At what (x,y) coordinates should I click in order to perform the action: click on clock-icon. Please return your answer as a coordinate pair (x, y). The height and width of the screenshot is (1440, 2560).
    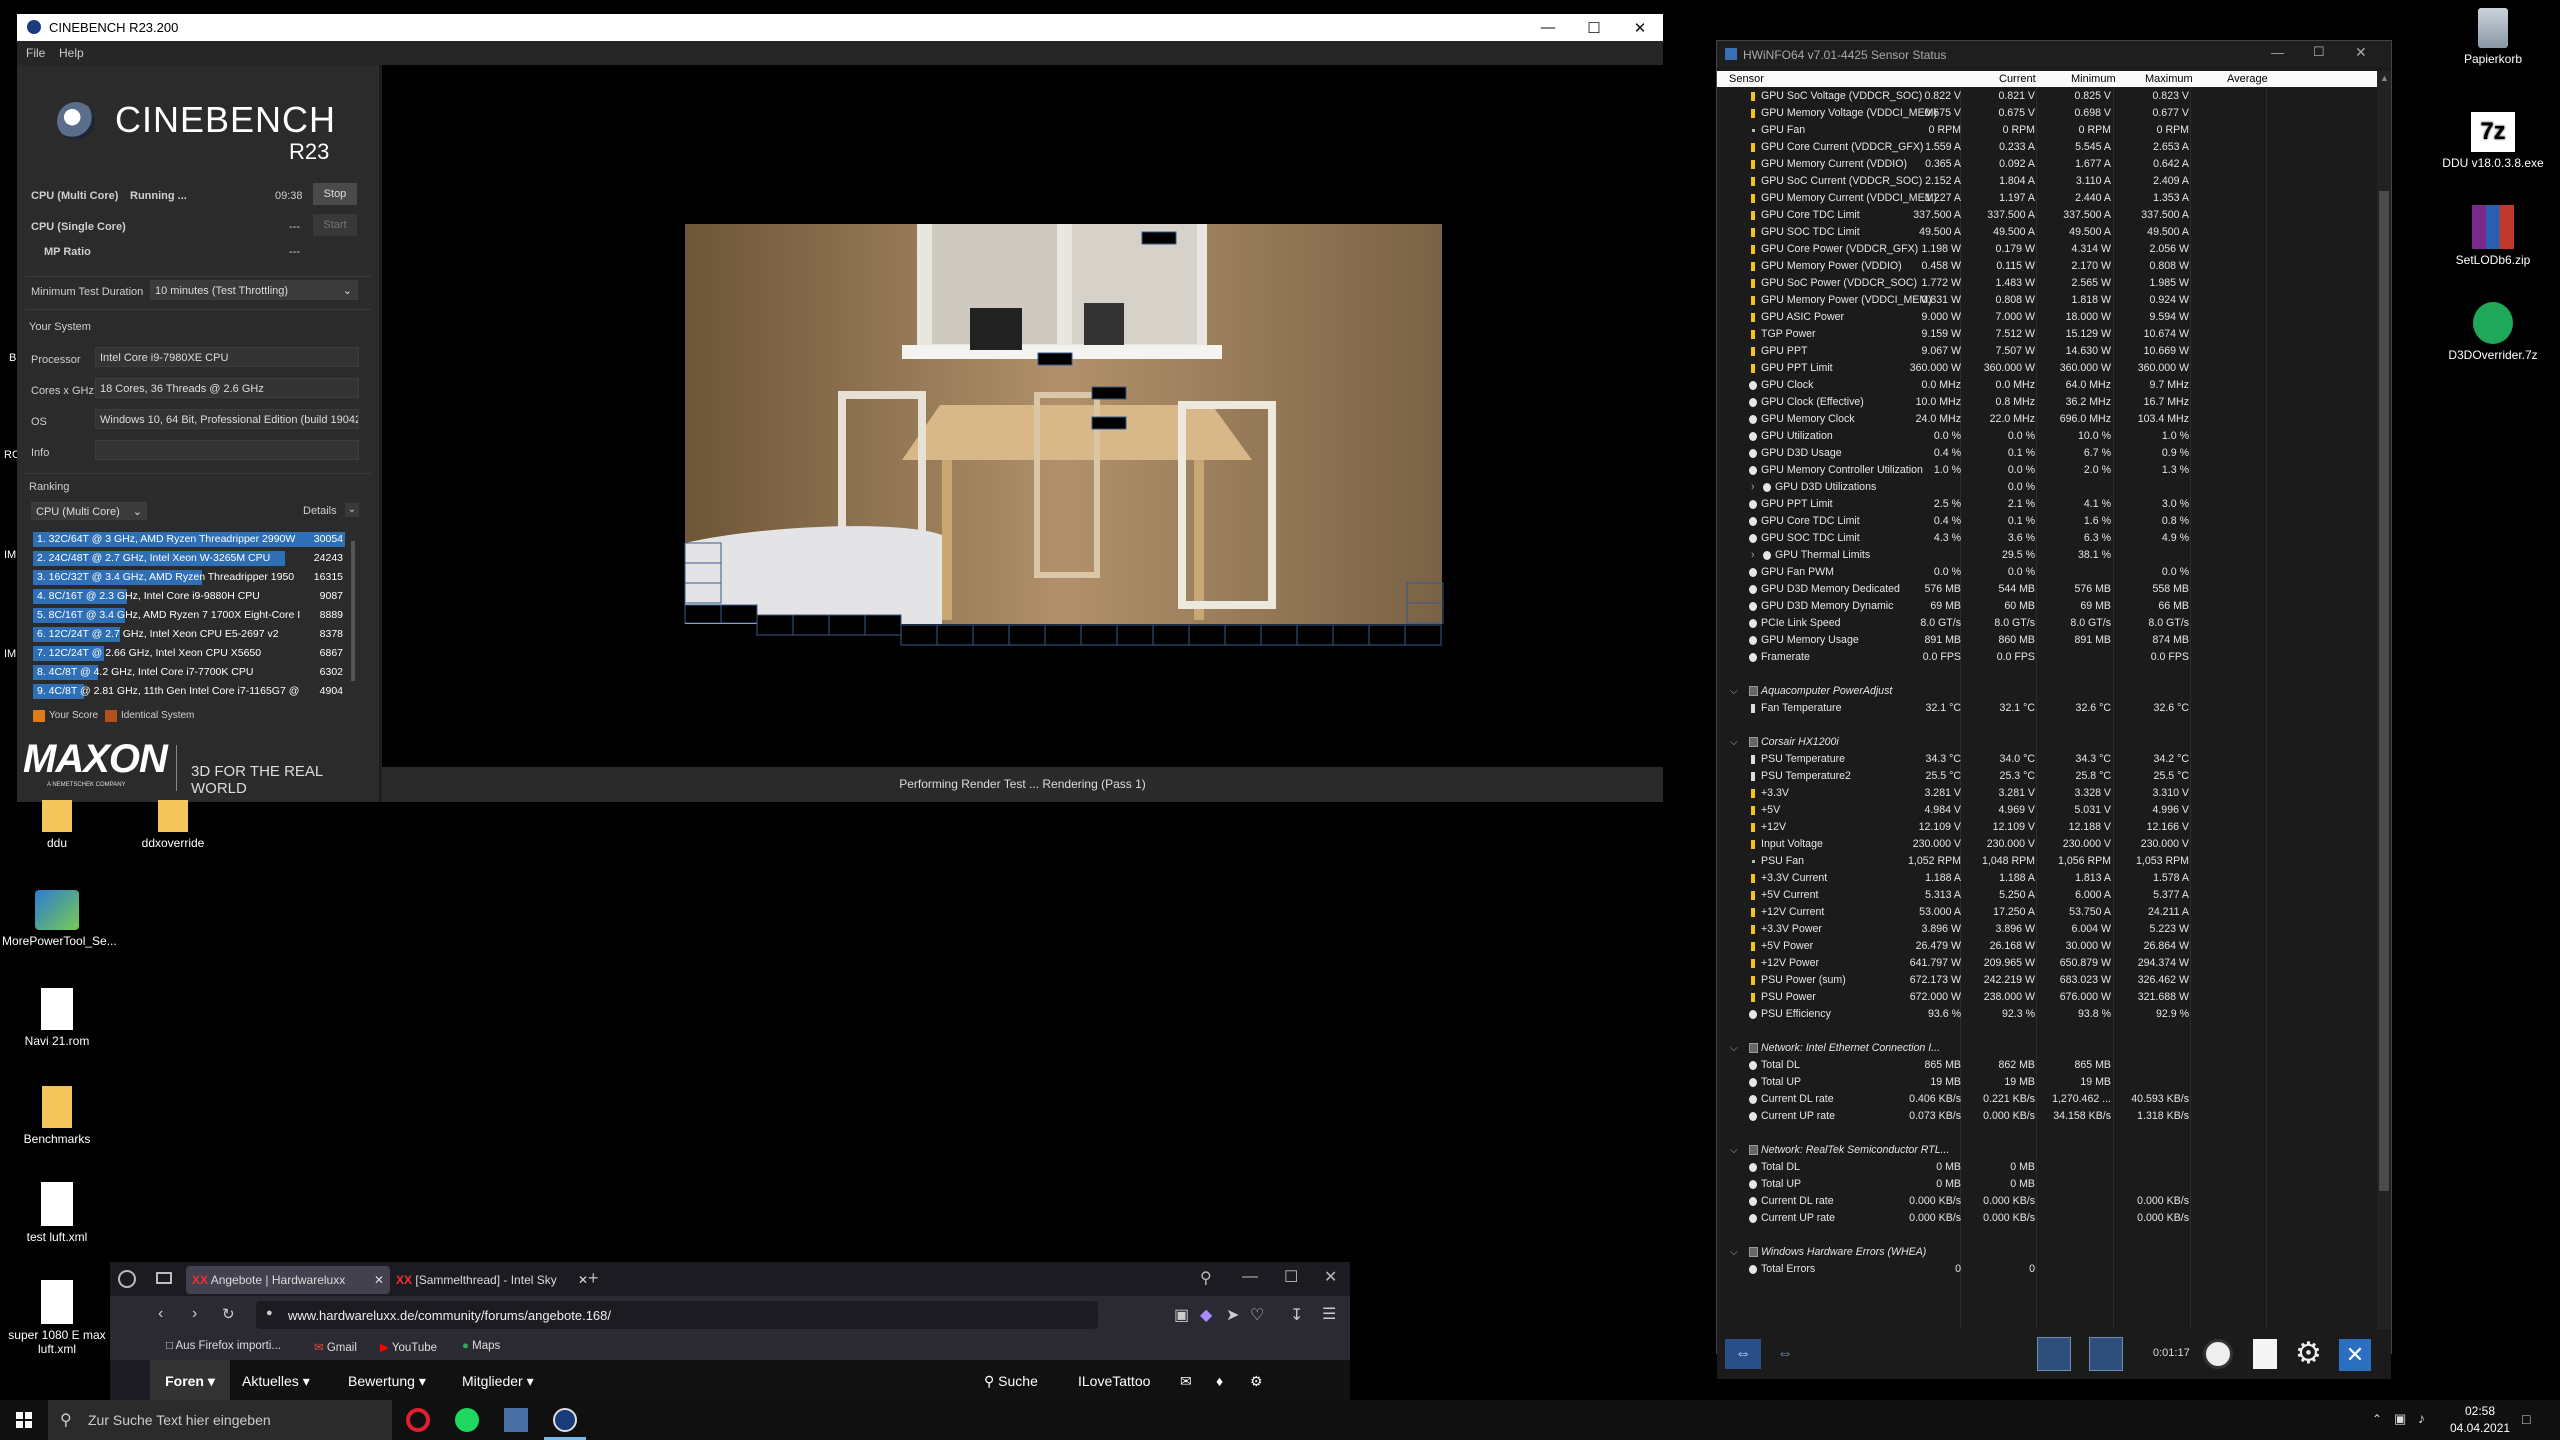
    Looking at the image, I should click on (2218, 1354).